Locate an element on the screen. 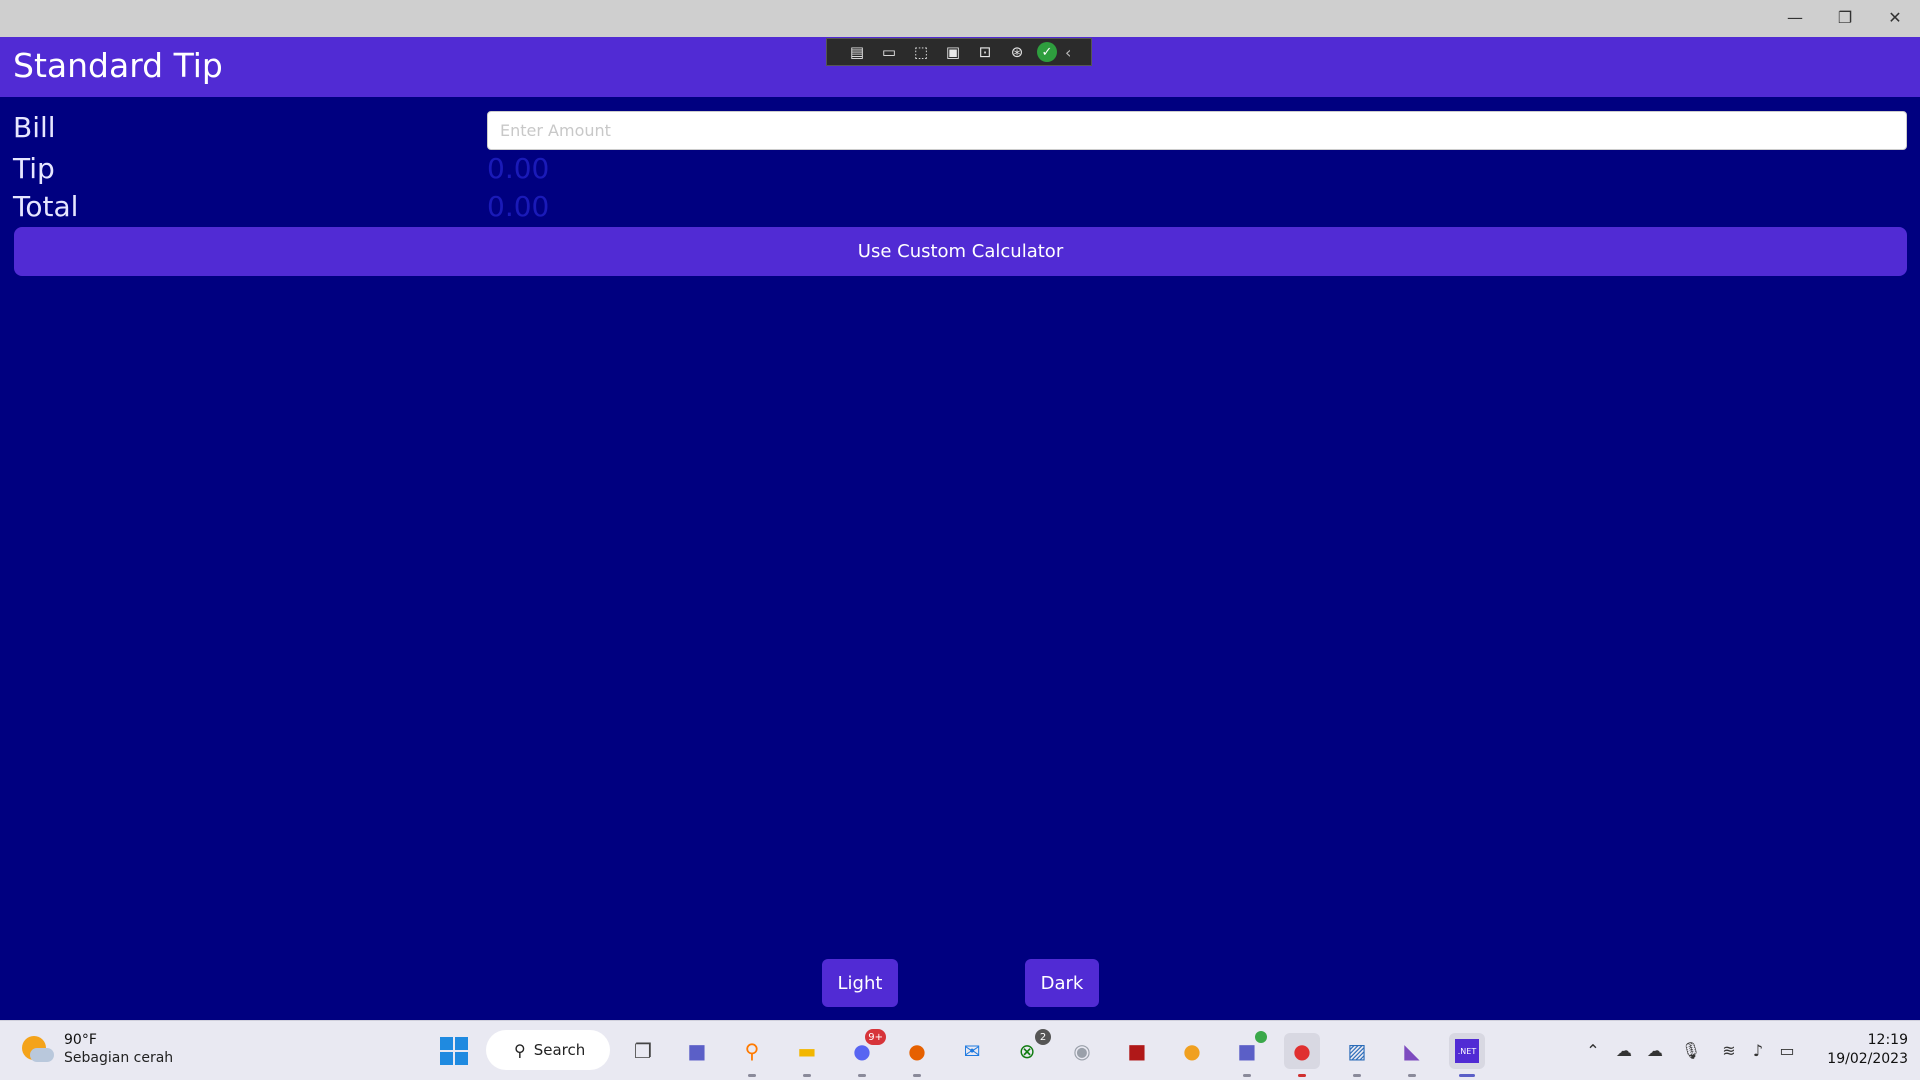 The height and width of the screenshot is (1080, 1920). dotnet-app-button: .NET is located at coordinates (1467, 1055).